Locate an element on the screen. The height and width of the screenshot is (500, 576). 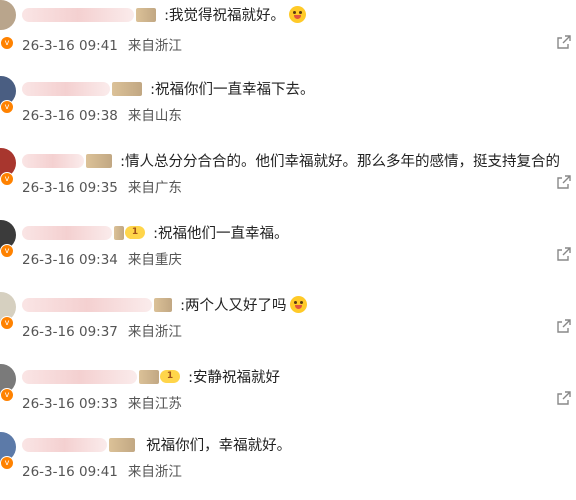
comment-date: 26-3-16 09:35 is located at coordinates (70, 188).